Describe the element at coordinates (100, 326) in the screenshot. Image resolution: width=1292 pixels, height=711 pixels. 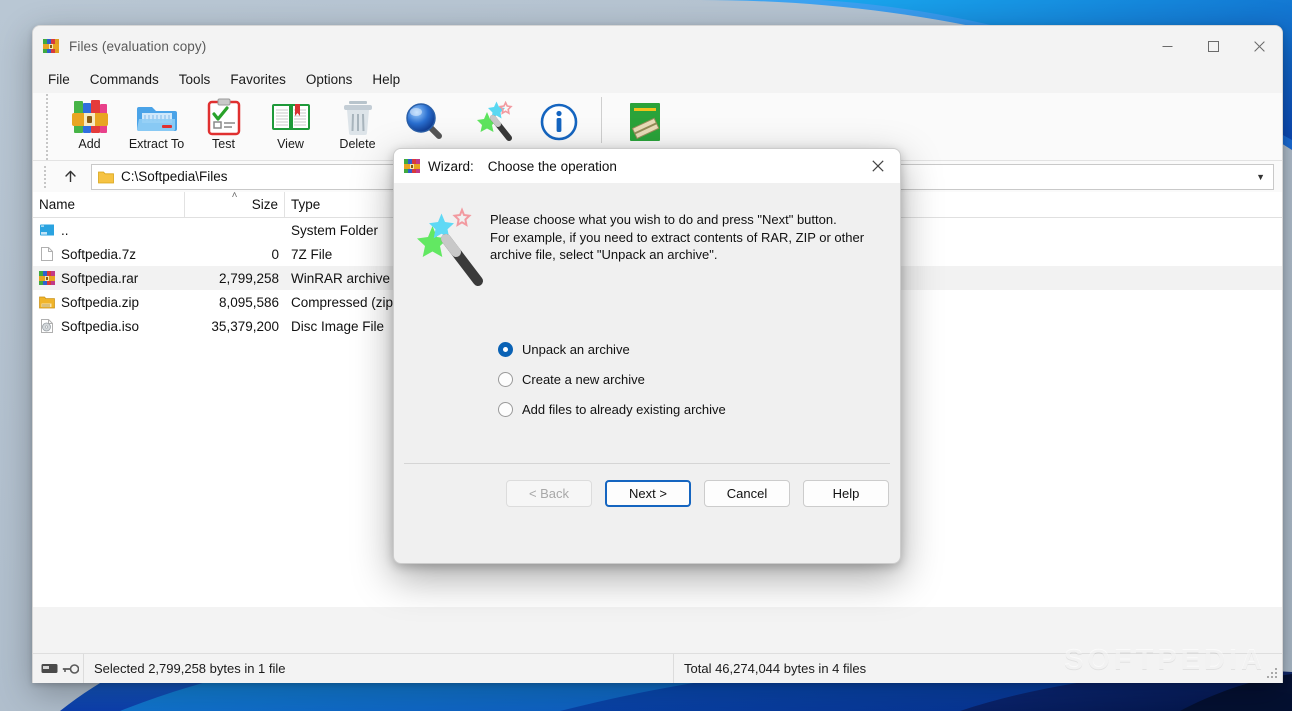
I see `row-name-text: Softpedia.iso` at that location.